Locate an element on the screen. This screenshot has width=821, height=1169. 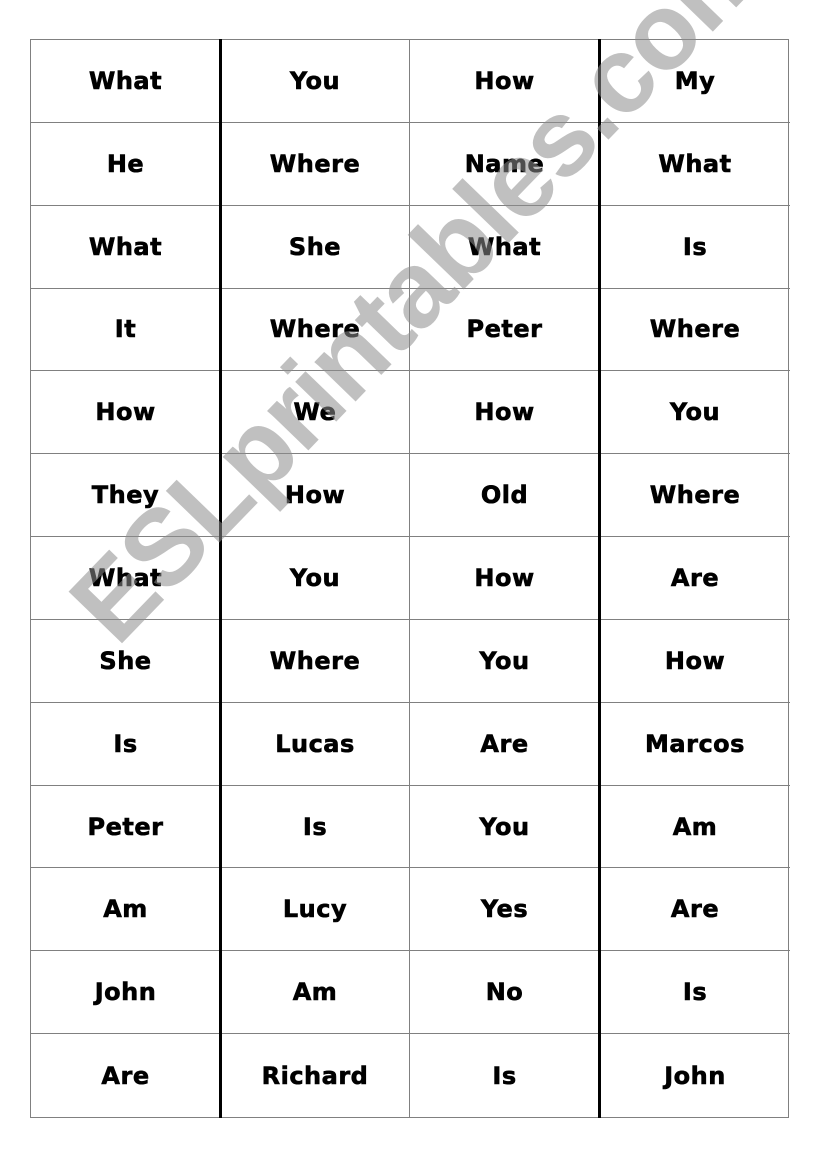
word-card: No is located at coordinates (505, 993).